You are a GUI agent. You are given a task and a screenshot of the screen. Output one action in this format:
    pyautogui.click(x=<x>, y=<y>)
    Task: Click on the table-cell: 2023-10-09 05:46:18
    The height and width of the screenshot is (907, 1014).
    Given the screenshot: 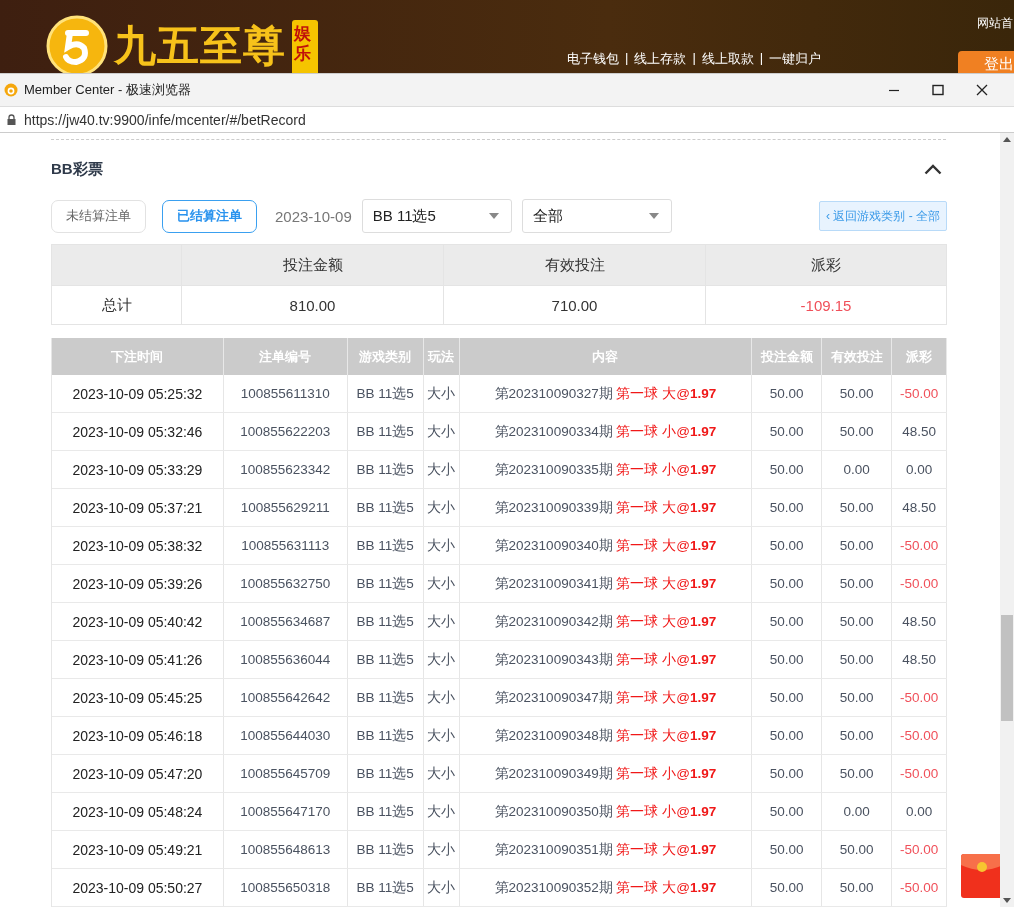 What is the action you would take?
    pyautogui.click(x=138, y=735)
    